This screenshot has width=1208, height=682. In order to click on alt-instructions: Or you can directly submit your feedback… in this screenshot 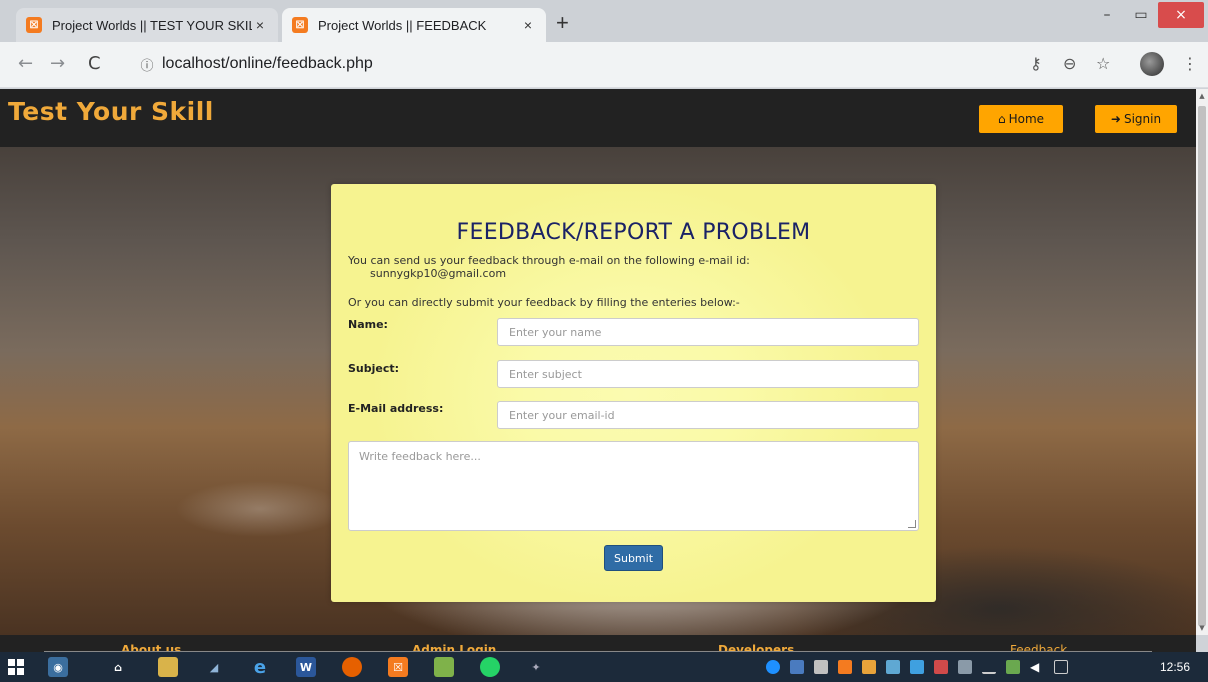, I will do `click(544, 302)`.